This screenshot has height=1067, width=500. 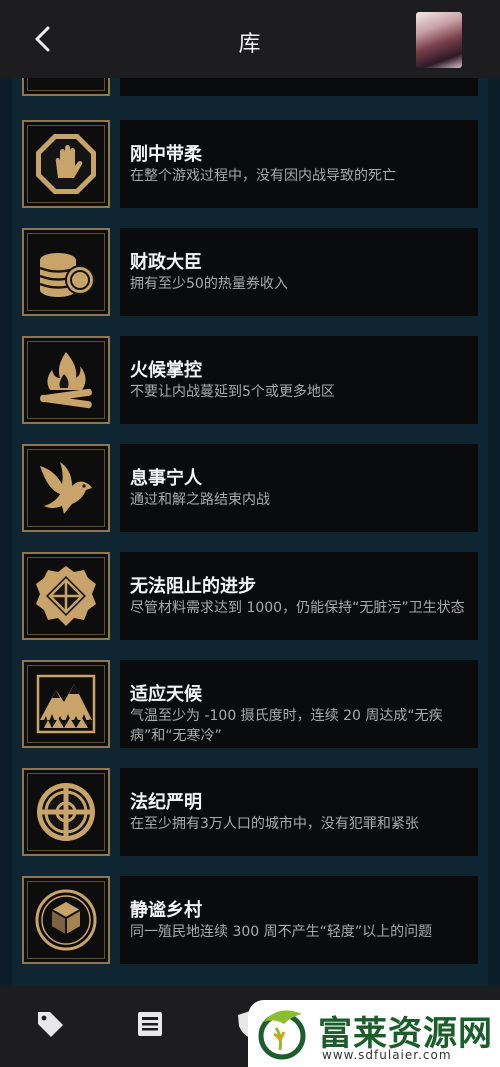 What do you see at coordinates (274, 824) in the screenshot?
I see `achievement-desc: 在至少拥有3万人口的城市中，没有犯罪和紧张` at bounding box center [274, 824].